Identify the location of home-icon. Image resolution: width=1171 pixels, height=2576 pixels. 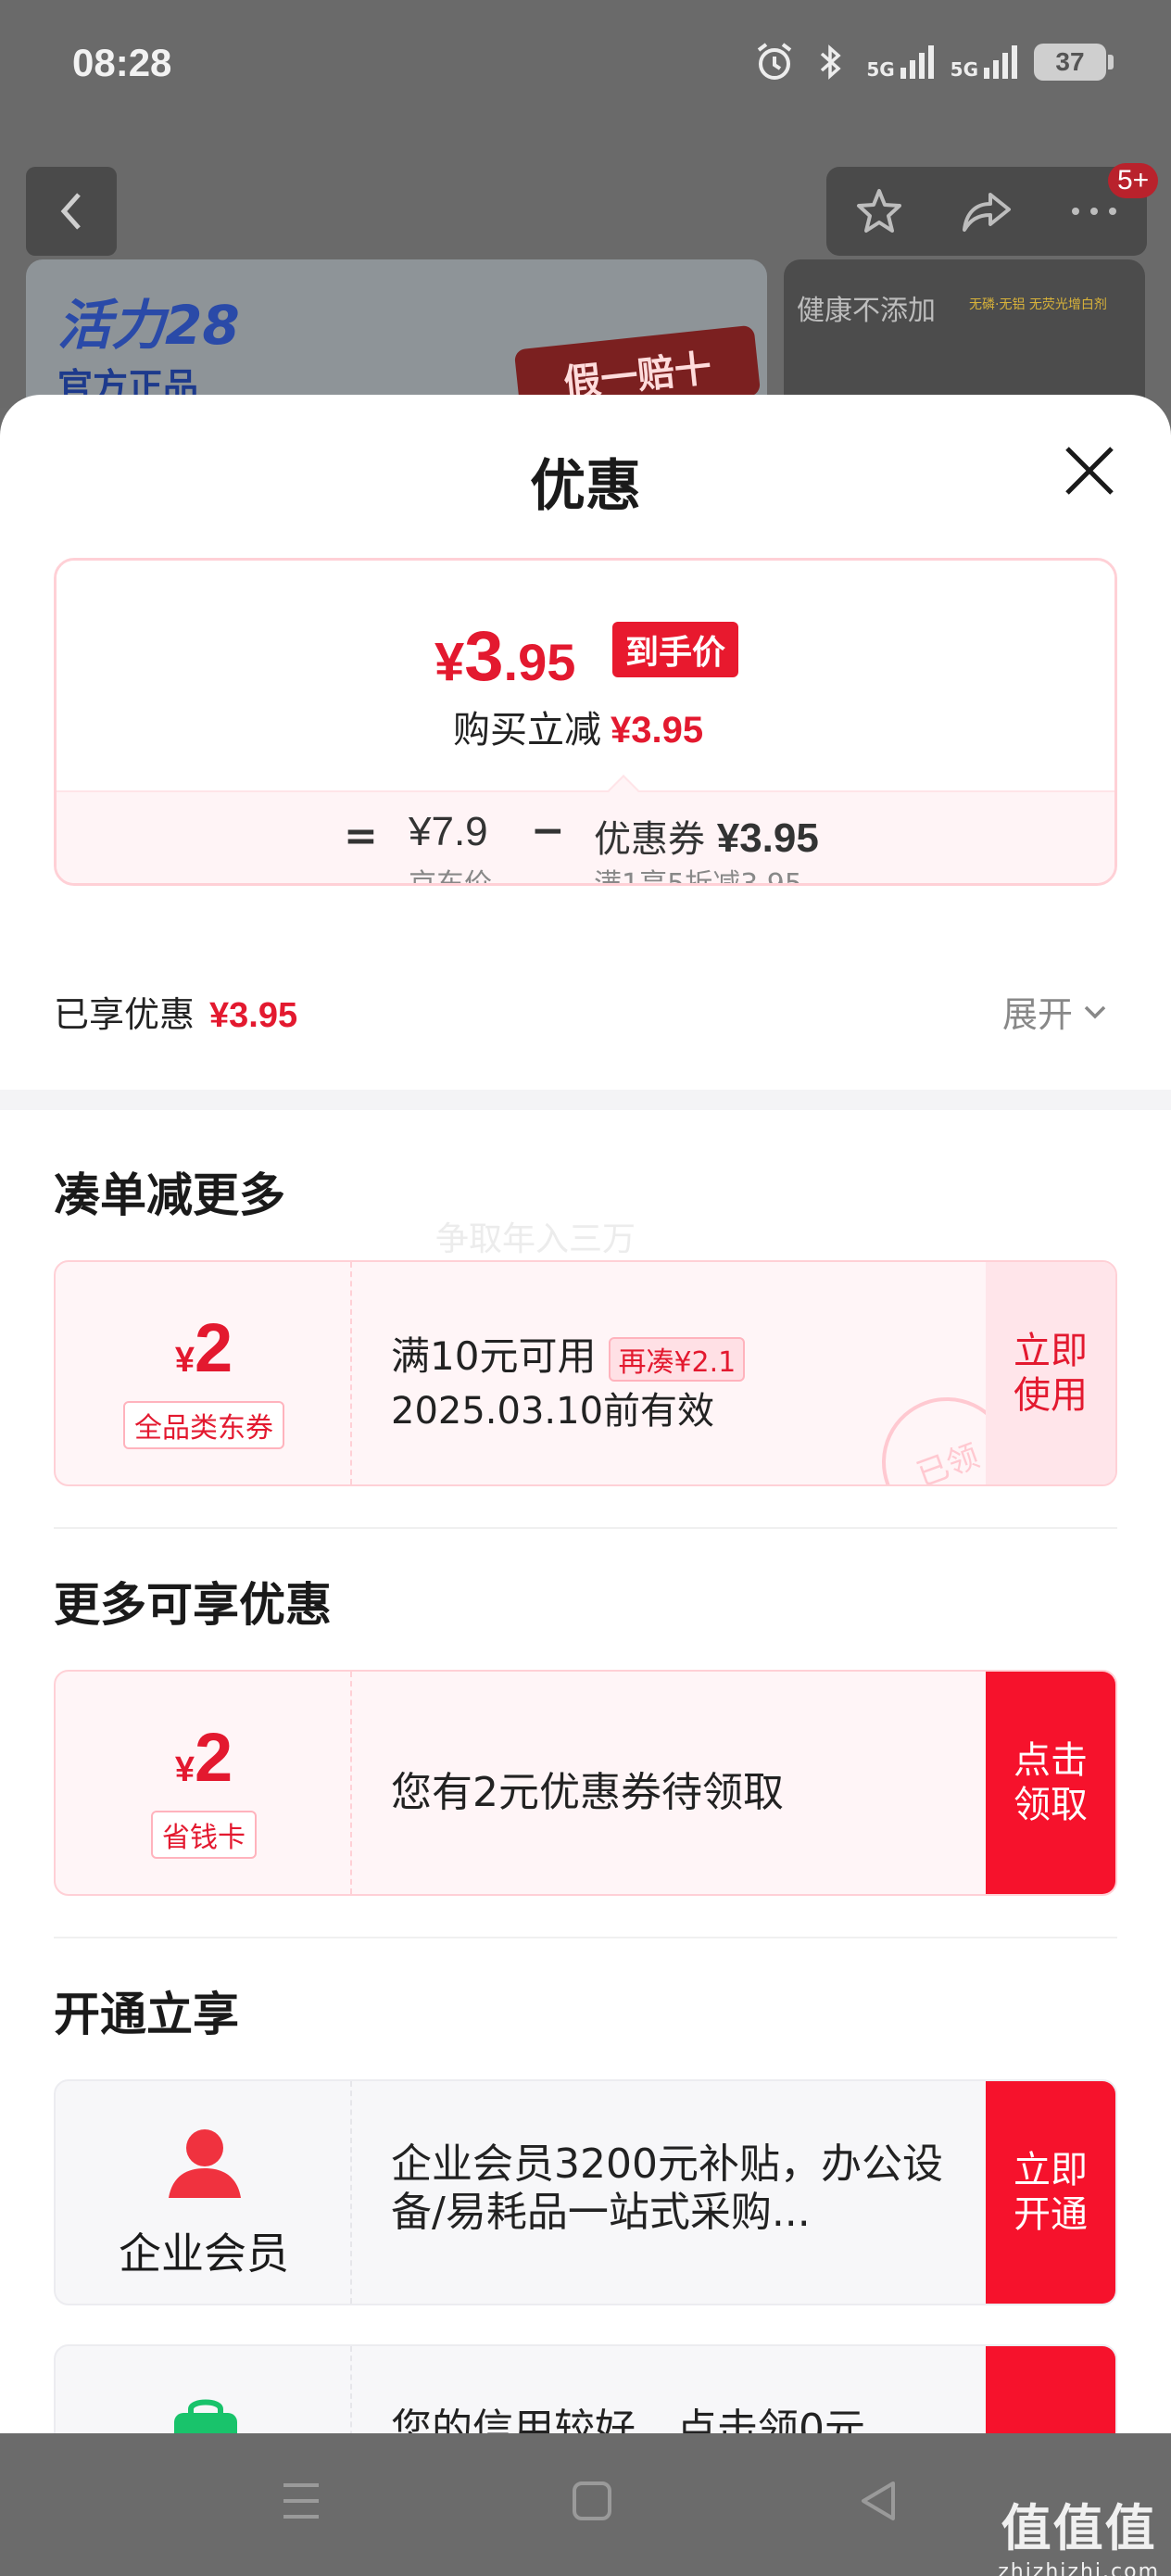
(592, 2501).